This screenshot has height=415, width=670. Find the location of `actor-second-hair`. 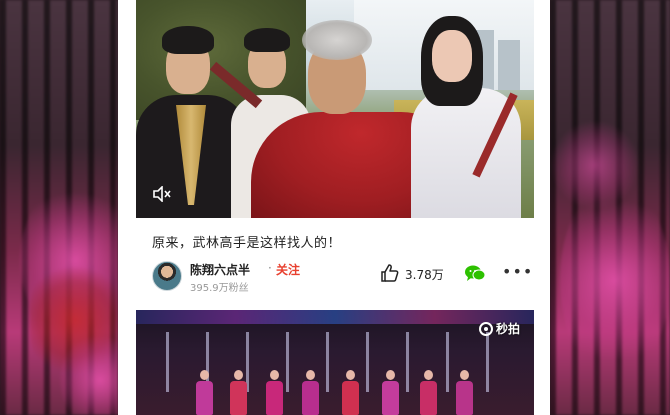

actor-second-hair is located at coordinates (267, 40).